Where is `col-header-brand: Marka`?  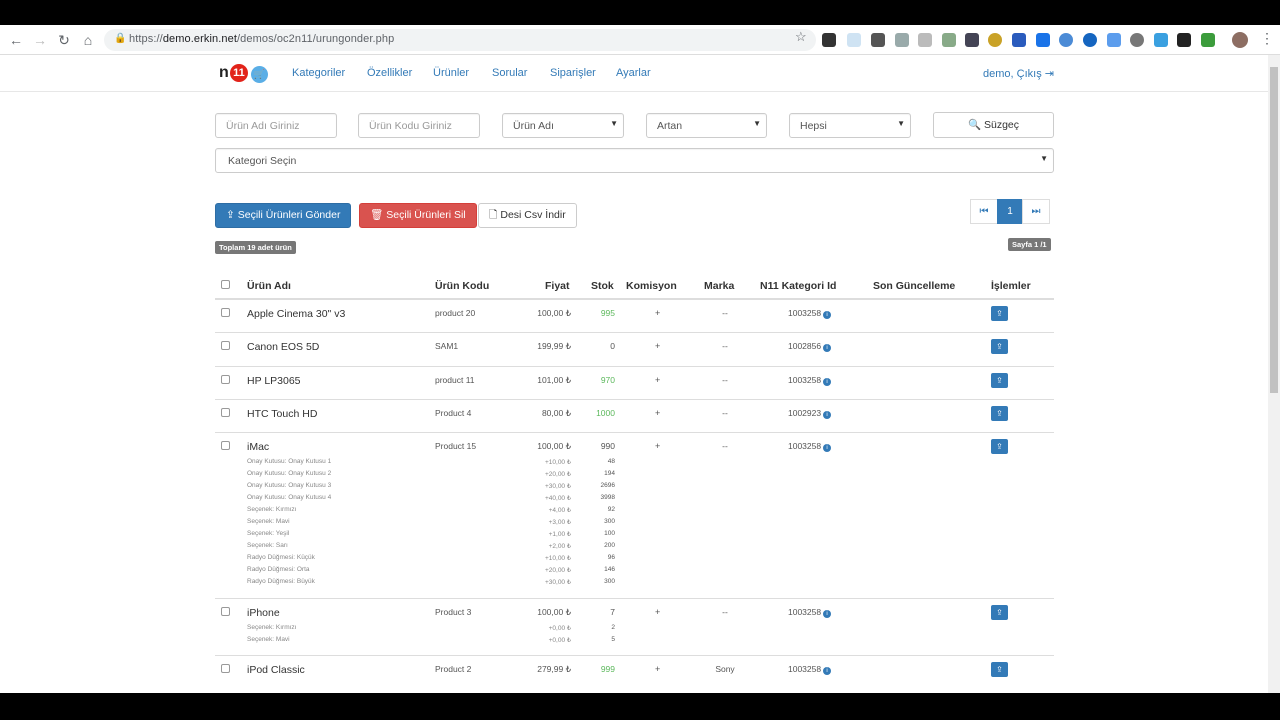 col-header-brand: Marka is located at coordinates (719, 286).